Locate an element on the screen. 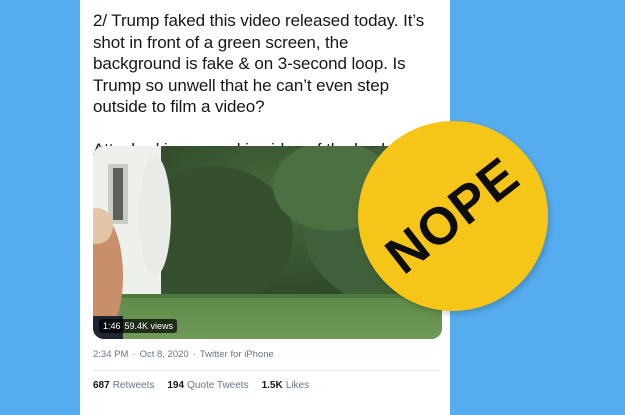  likes-label: Likes is located at coordinates (297, 385).